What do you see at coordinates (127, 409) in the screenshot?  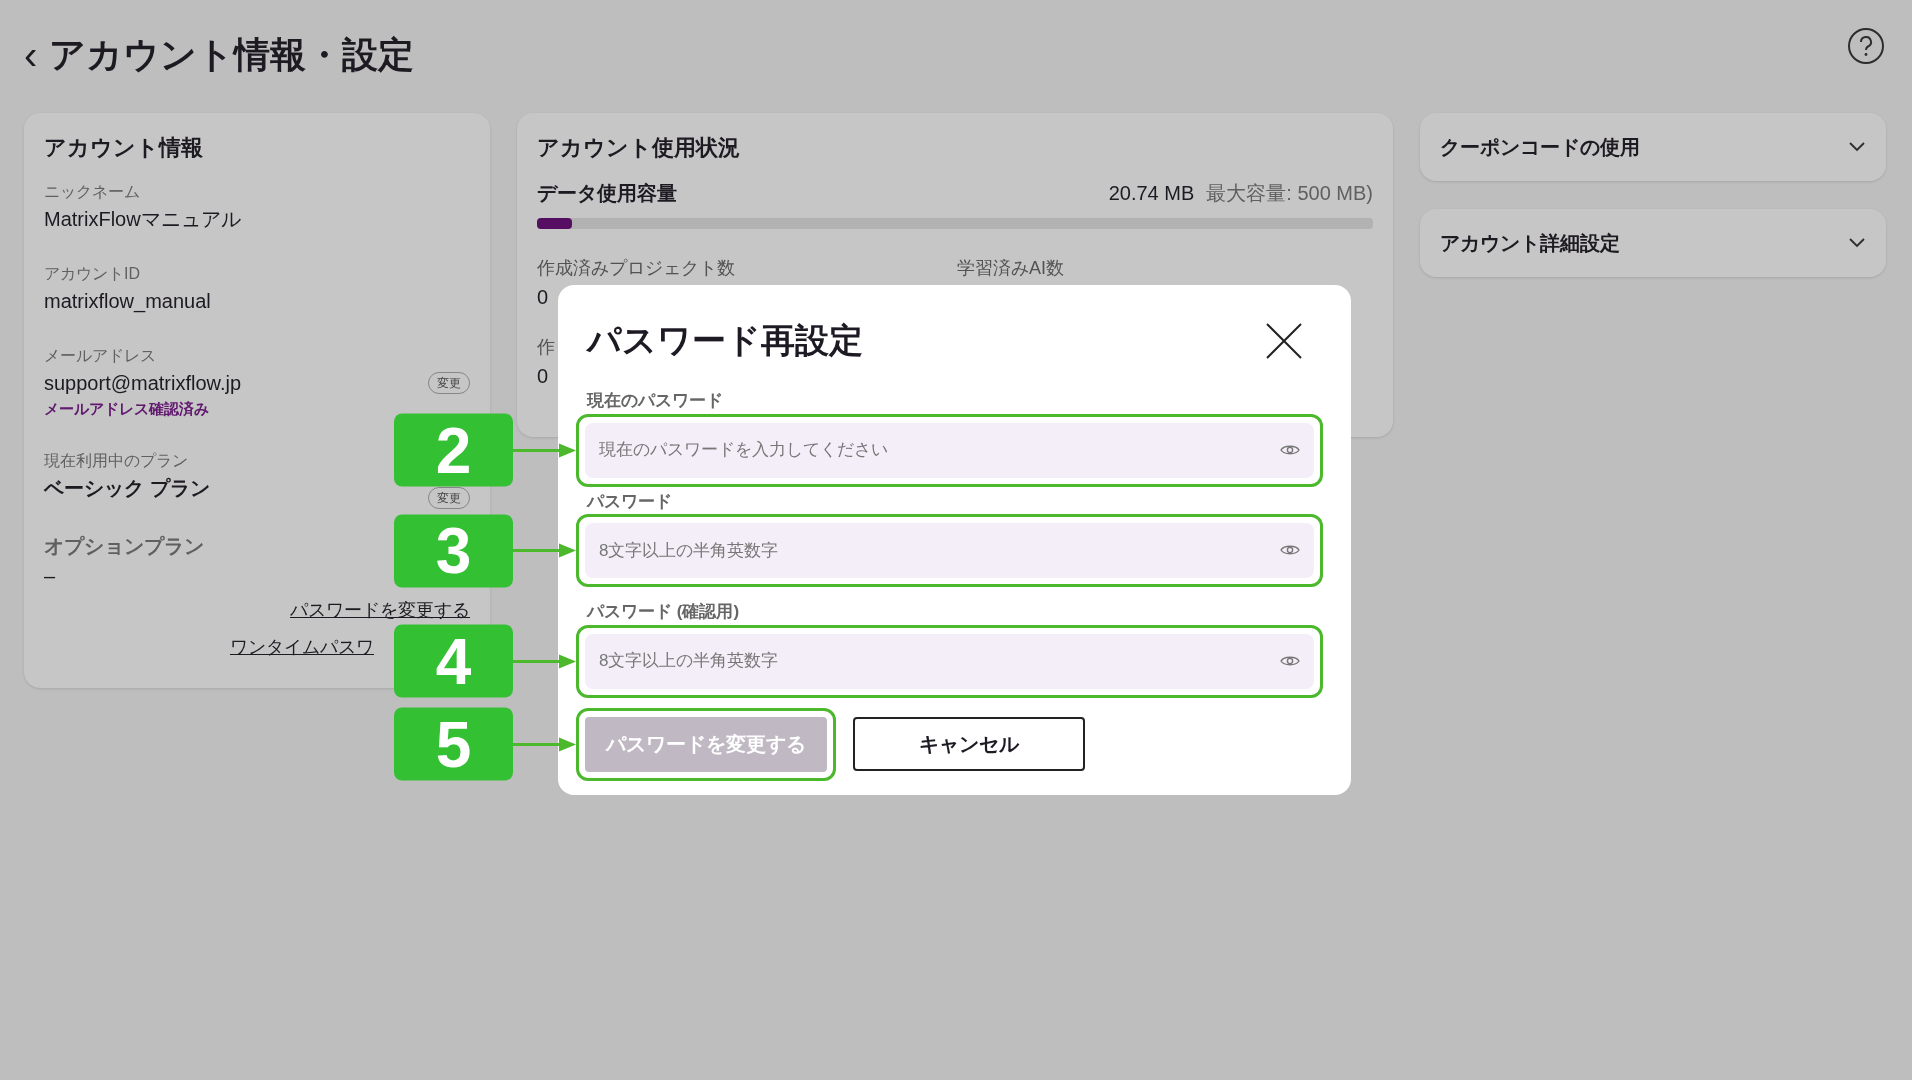 I see `verified-note: メールアドレス確認済み` at bounding box center [127, 409].